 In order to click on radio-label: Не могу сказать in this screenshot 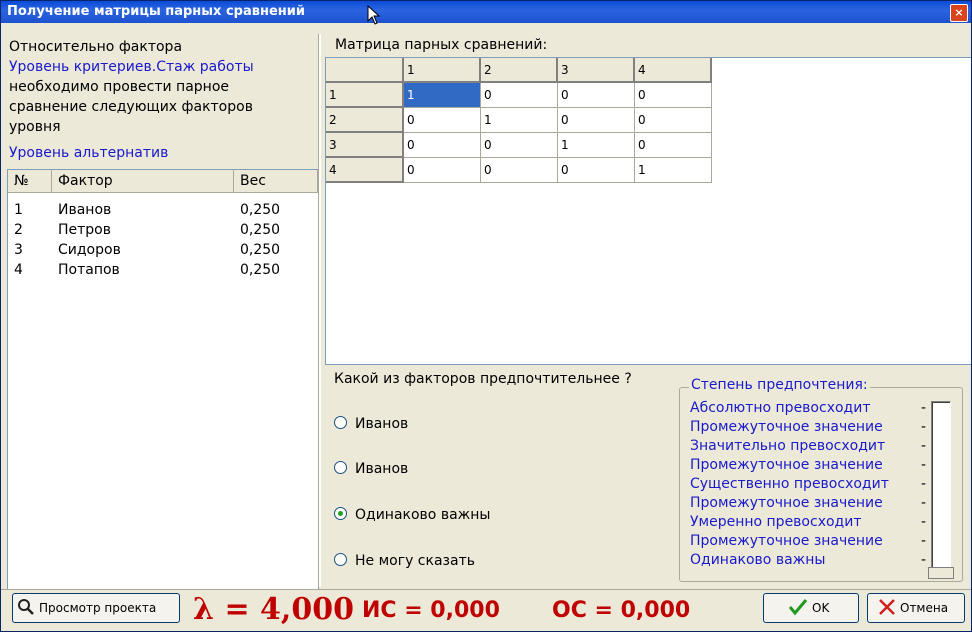, I will do `click(415, 561)`.